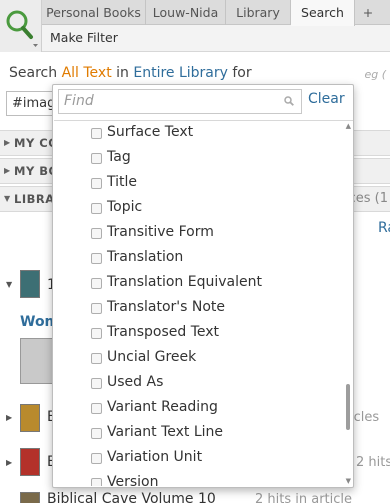 This screenshot has width=390, height=503. What do you see at coordinates (258, 12) in the screenshot?
I see `tab-library: Library` at bounding box center [258, 12].